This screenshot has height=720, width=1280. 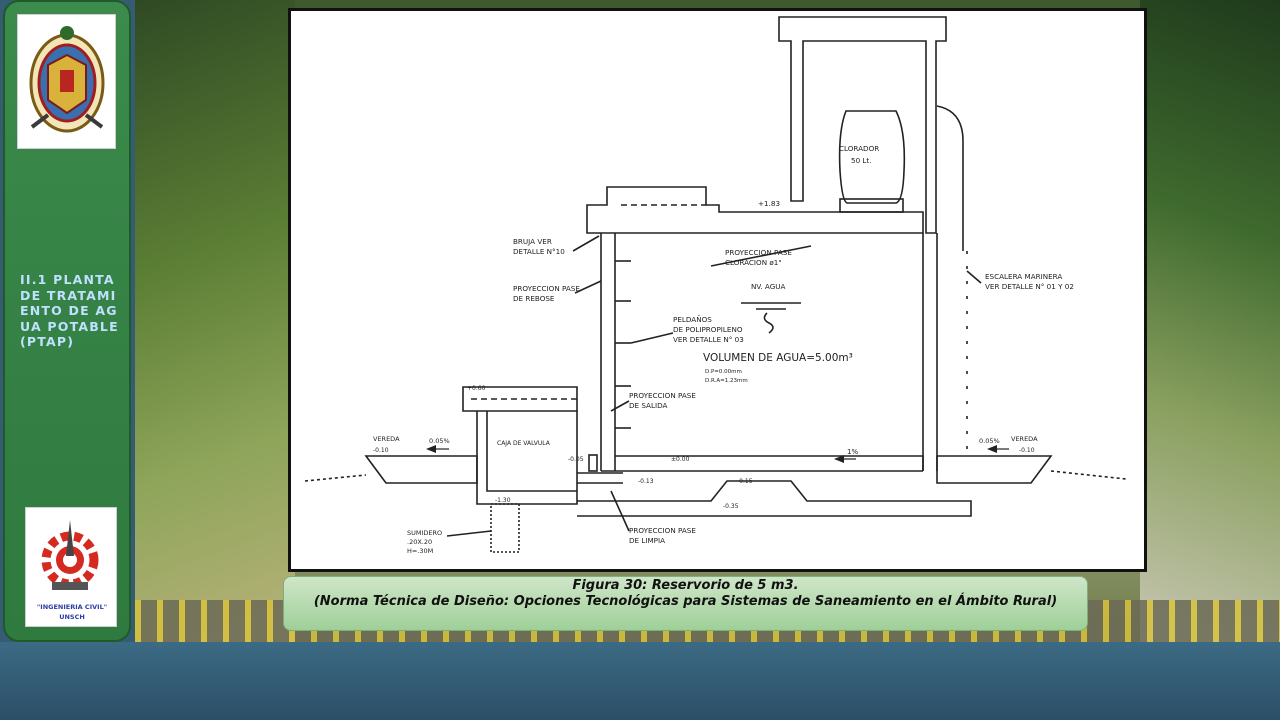 What do you see at coordinates (576, 459) in the screenshot?
I see `label-cota-caja-int: -0.05` at bounding box center [576, 459].